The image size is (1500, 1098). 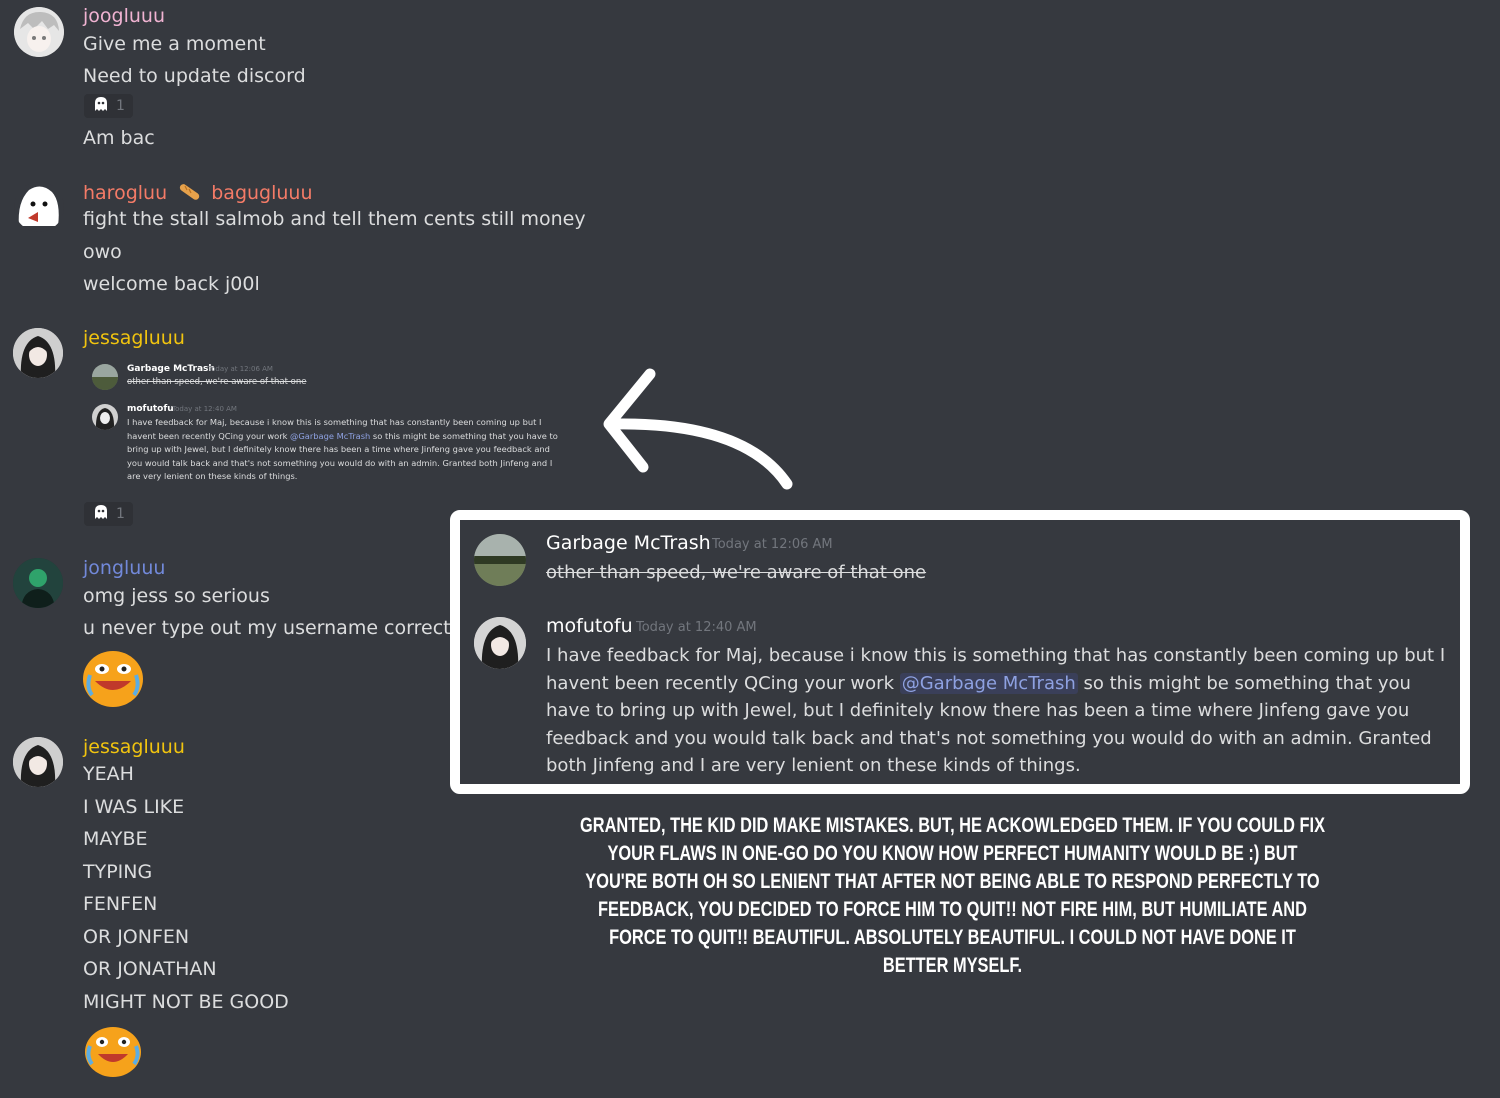 What do you see at coordinates (102, 252) in the screenshot?
I see `message-text: owo` at bounding box center [102, 252].